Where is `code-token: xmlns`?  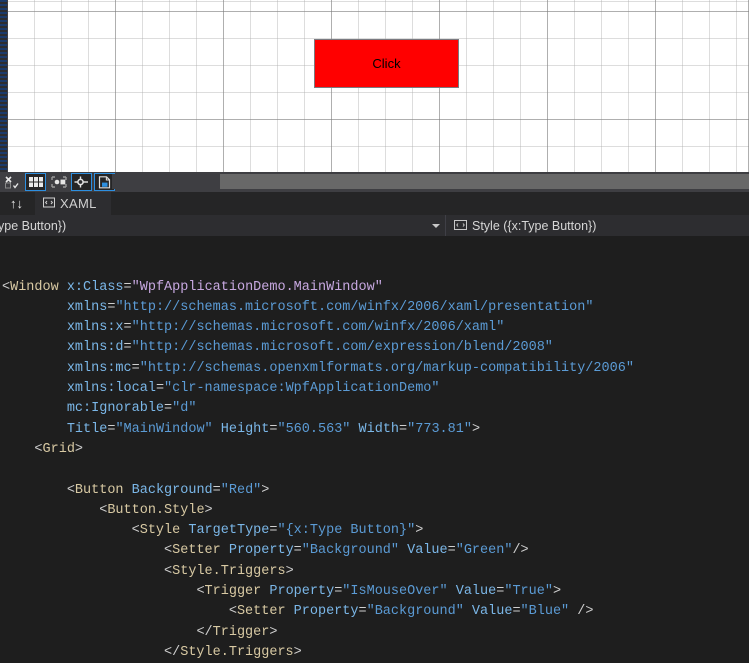 code-token: xmlns is located at coordinates (87, 307).